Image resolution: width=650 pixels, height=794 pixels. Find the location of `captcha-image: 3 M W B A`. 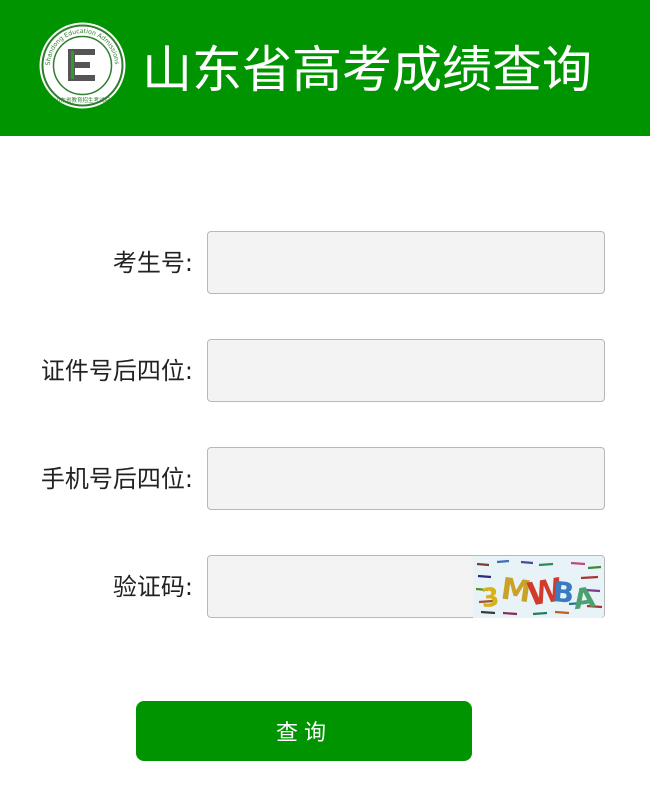

captcha-image: 3 M W B A is located at coordinates (538, 587).